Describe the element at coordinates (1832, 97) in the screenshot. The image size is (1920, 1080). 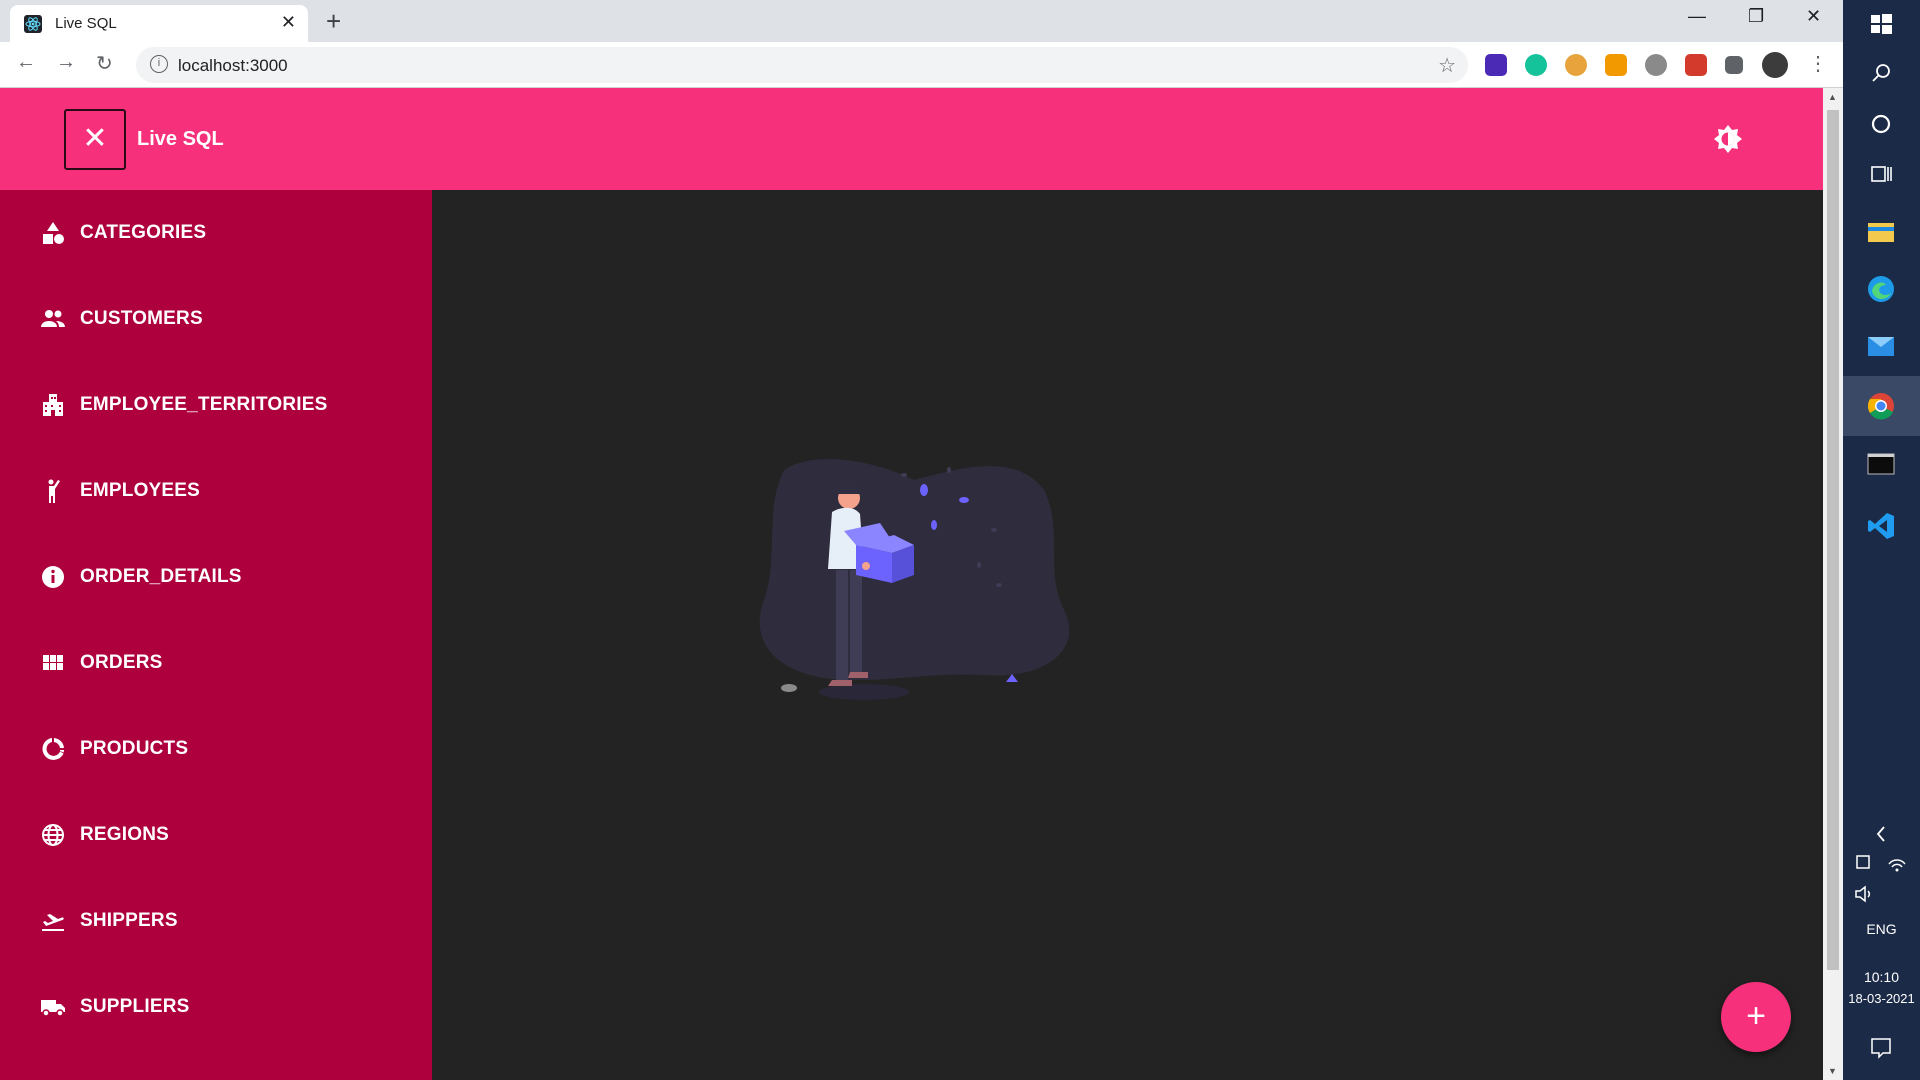
I see `scroll-up-icon: ▲` at that location.